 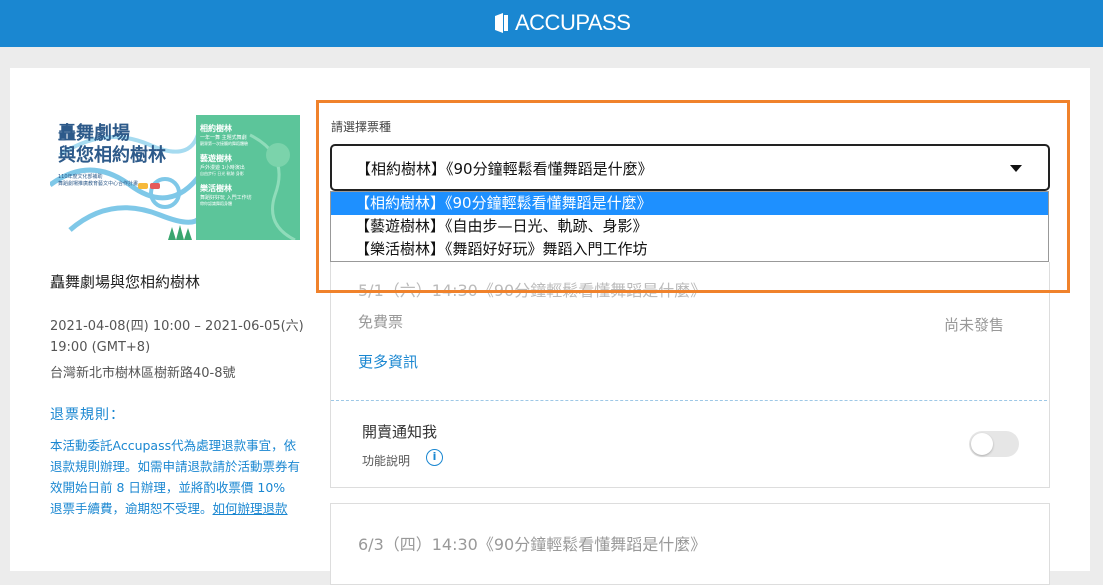 I want to click on accupass-logo-icon, so click(x=501, y=23).